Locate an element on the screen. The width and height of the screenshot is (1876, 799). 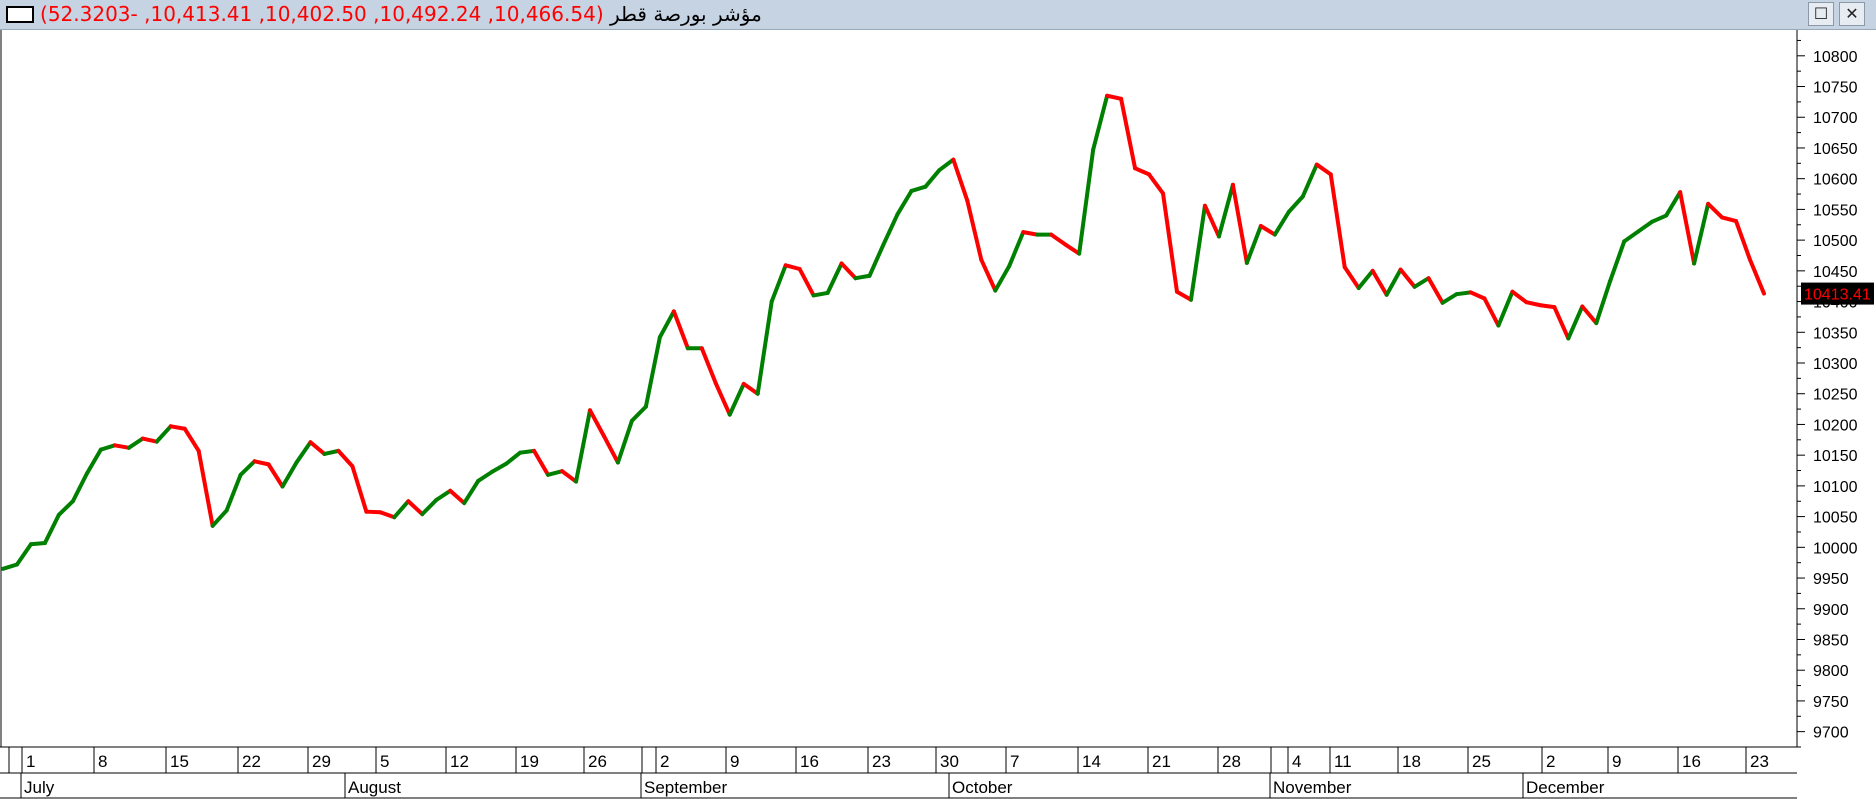
y-tick-label: 9750 is located at coordinates (1831, 702).